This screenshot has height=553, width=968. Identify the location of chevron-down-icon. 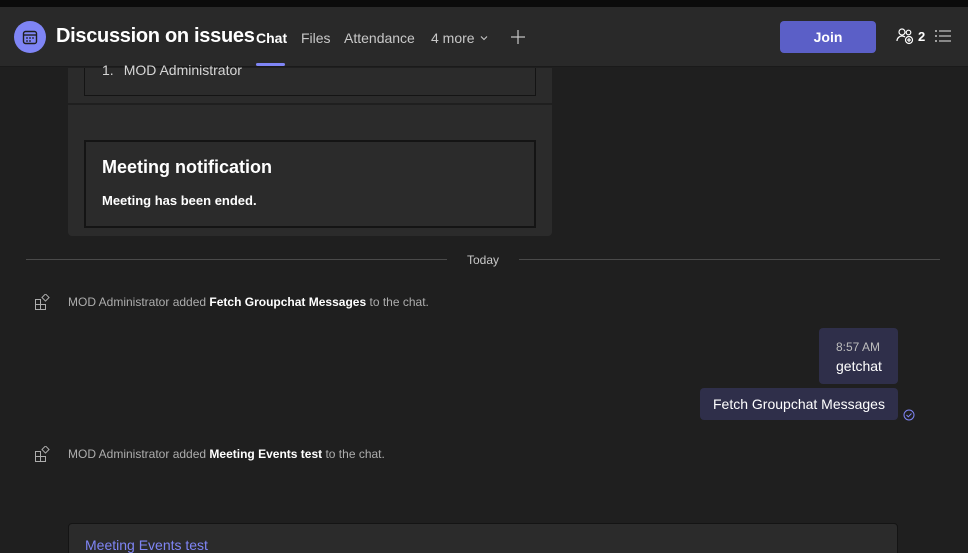
(483, 38).